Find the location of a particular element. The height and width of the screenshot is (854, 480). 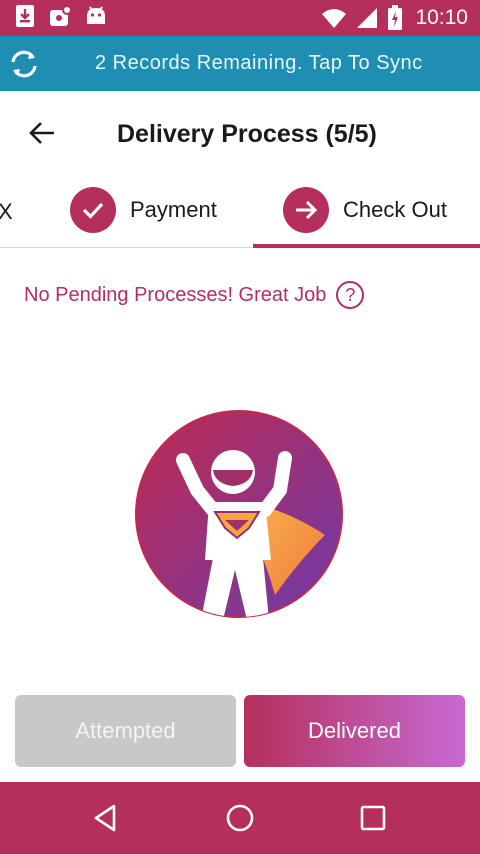

page-title: Delivery Process (5/5) is located at coordinates (247, 134).